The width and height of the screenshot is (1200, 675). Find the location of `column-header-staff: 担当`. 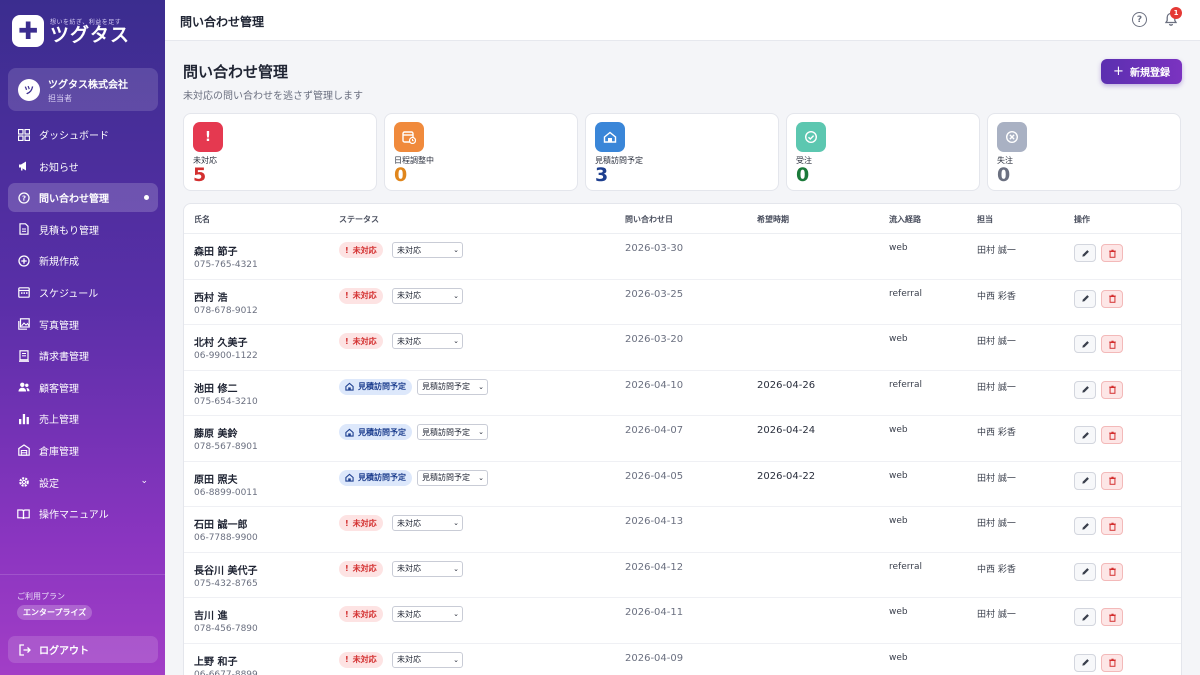

column-header-staff: 担当 is located at coordinates (985, 219).